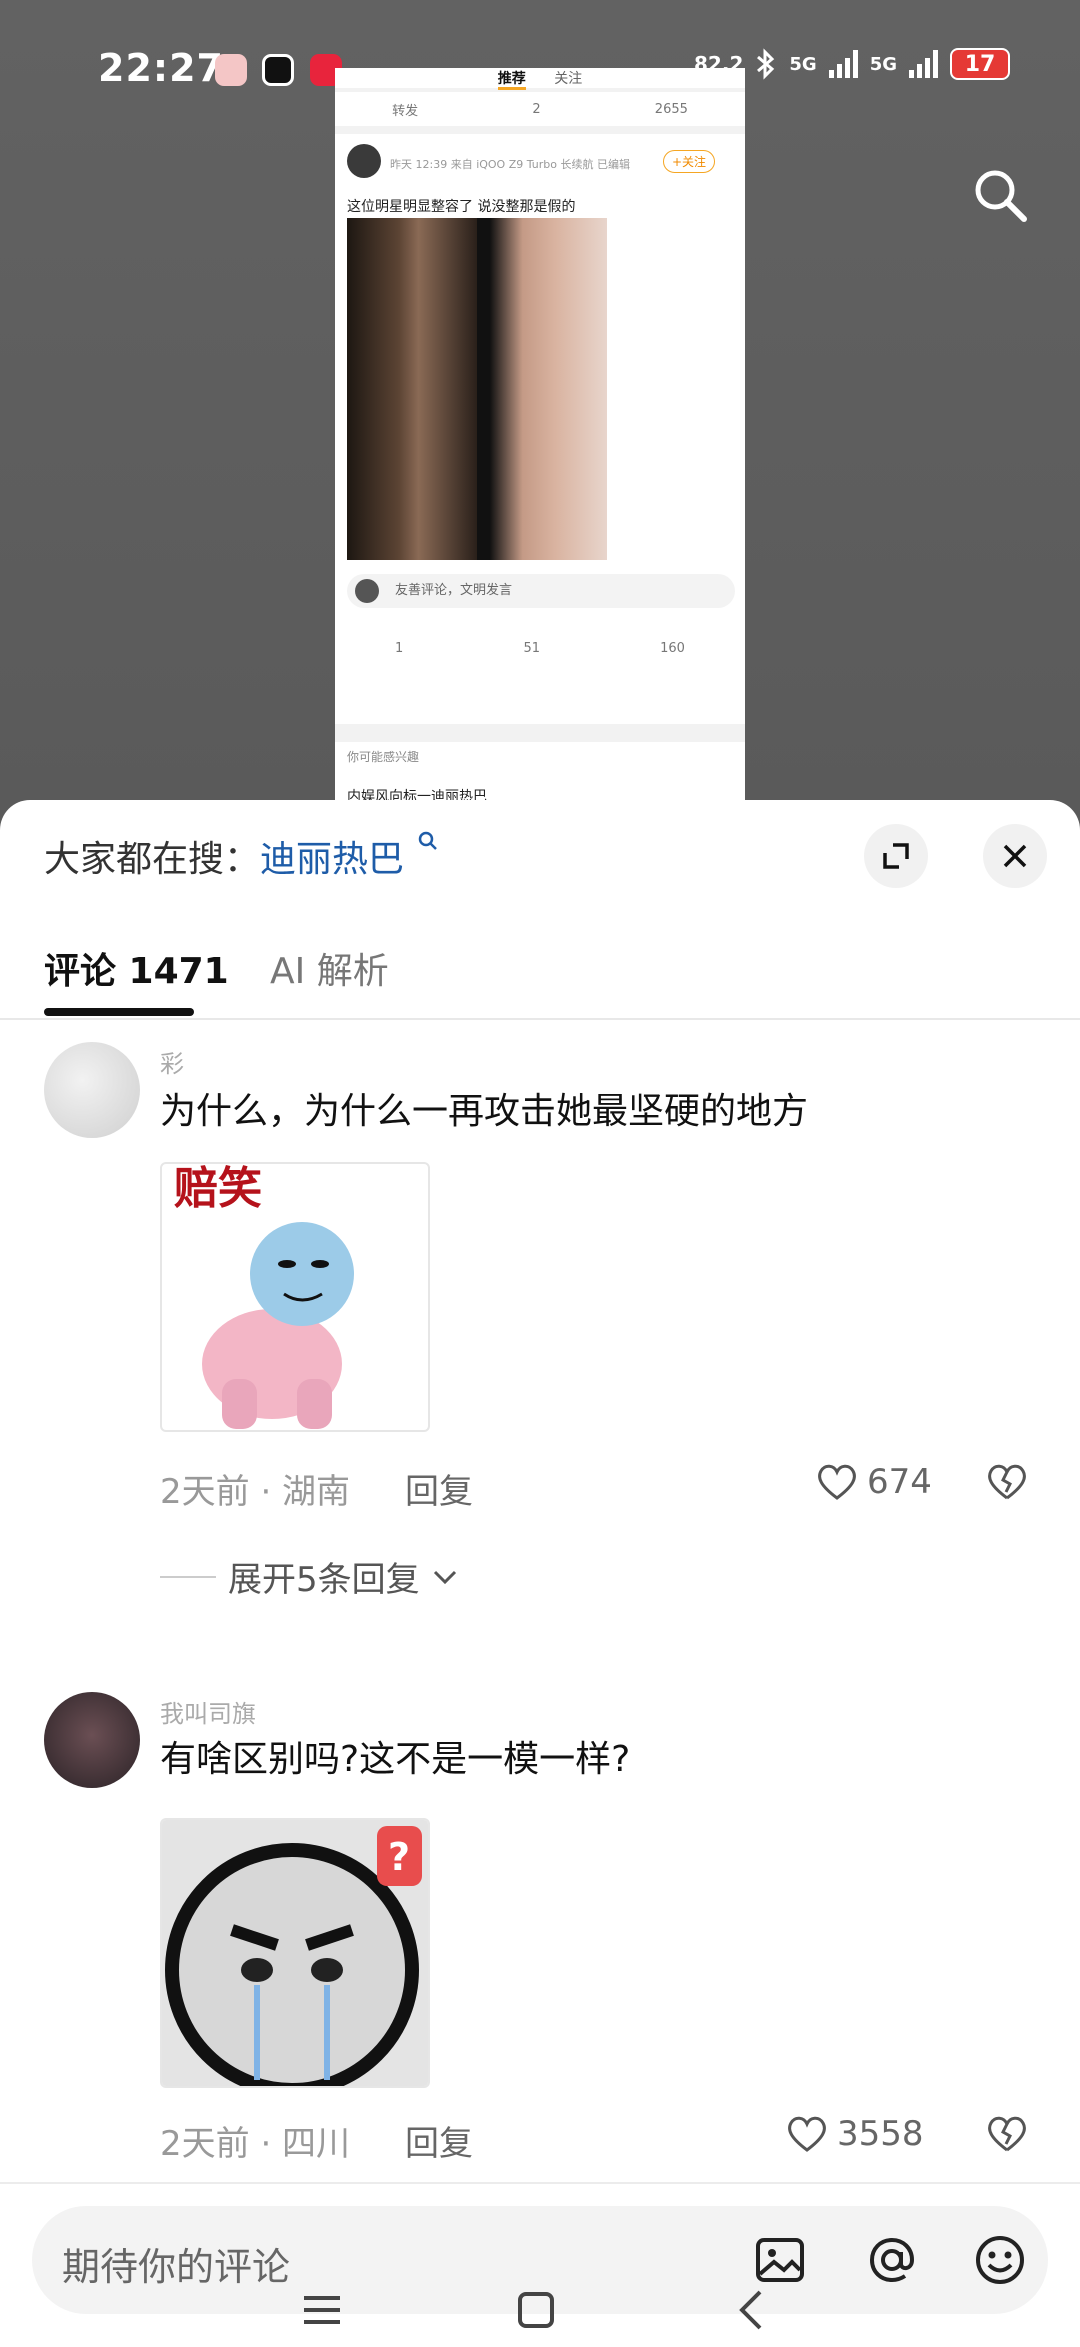  Describe the element at coordinates (152, 859) in the screenshot. I see `trending-search-prefix: 大家都在搜：` at that location.